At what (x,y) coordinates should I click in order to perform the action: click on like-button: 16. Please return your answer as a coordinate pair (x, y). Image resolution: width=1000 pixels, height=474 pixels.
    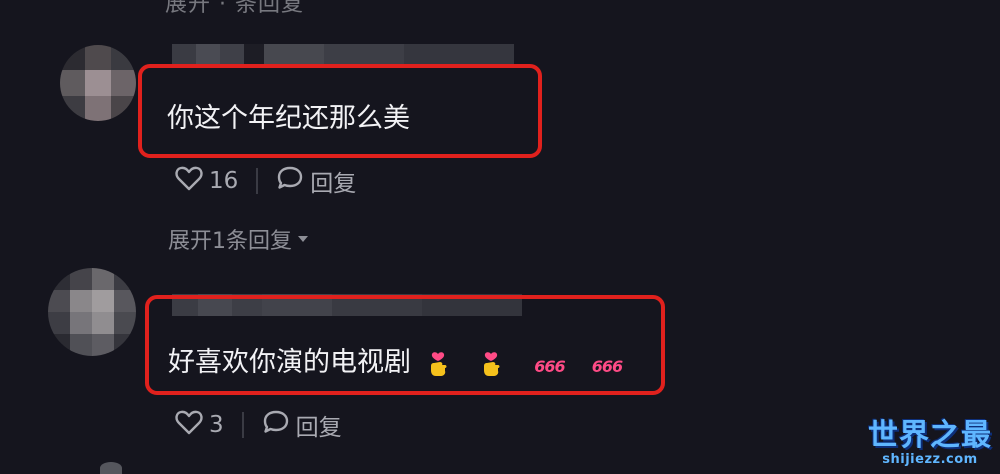
    Looking at the image, I should click on (206, 181).